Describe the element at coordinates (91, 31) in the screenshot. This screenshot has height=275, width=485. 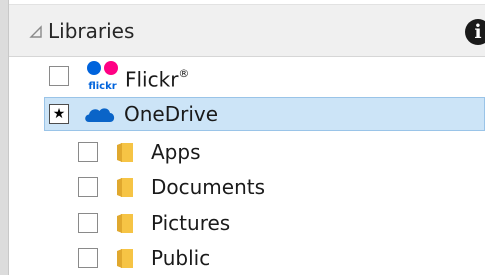
I see `libraries-title: Libraries` at that location.